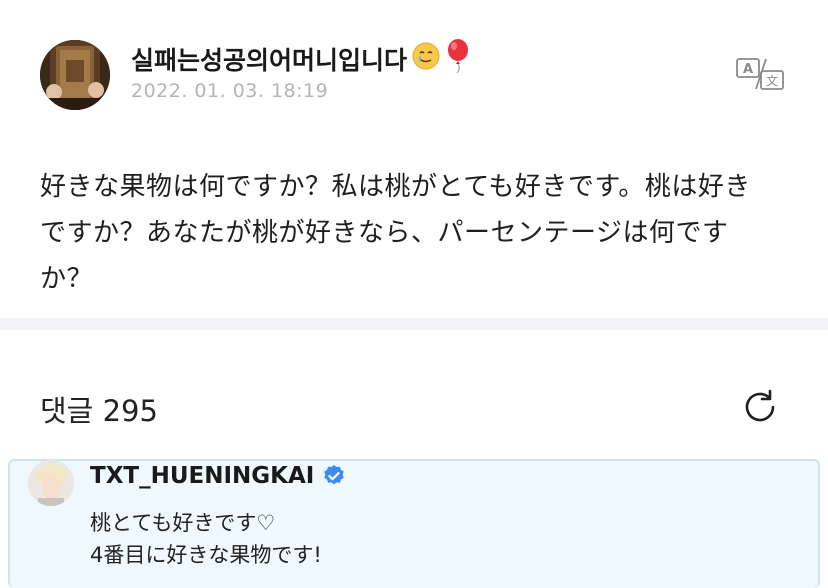 The image size is (828, 588). I want to click on comment-text-line: 4番目に好きな果物です!, so click(206, 555).